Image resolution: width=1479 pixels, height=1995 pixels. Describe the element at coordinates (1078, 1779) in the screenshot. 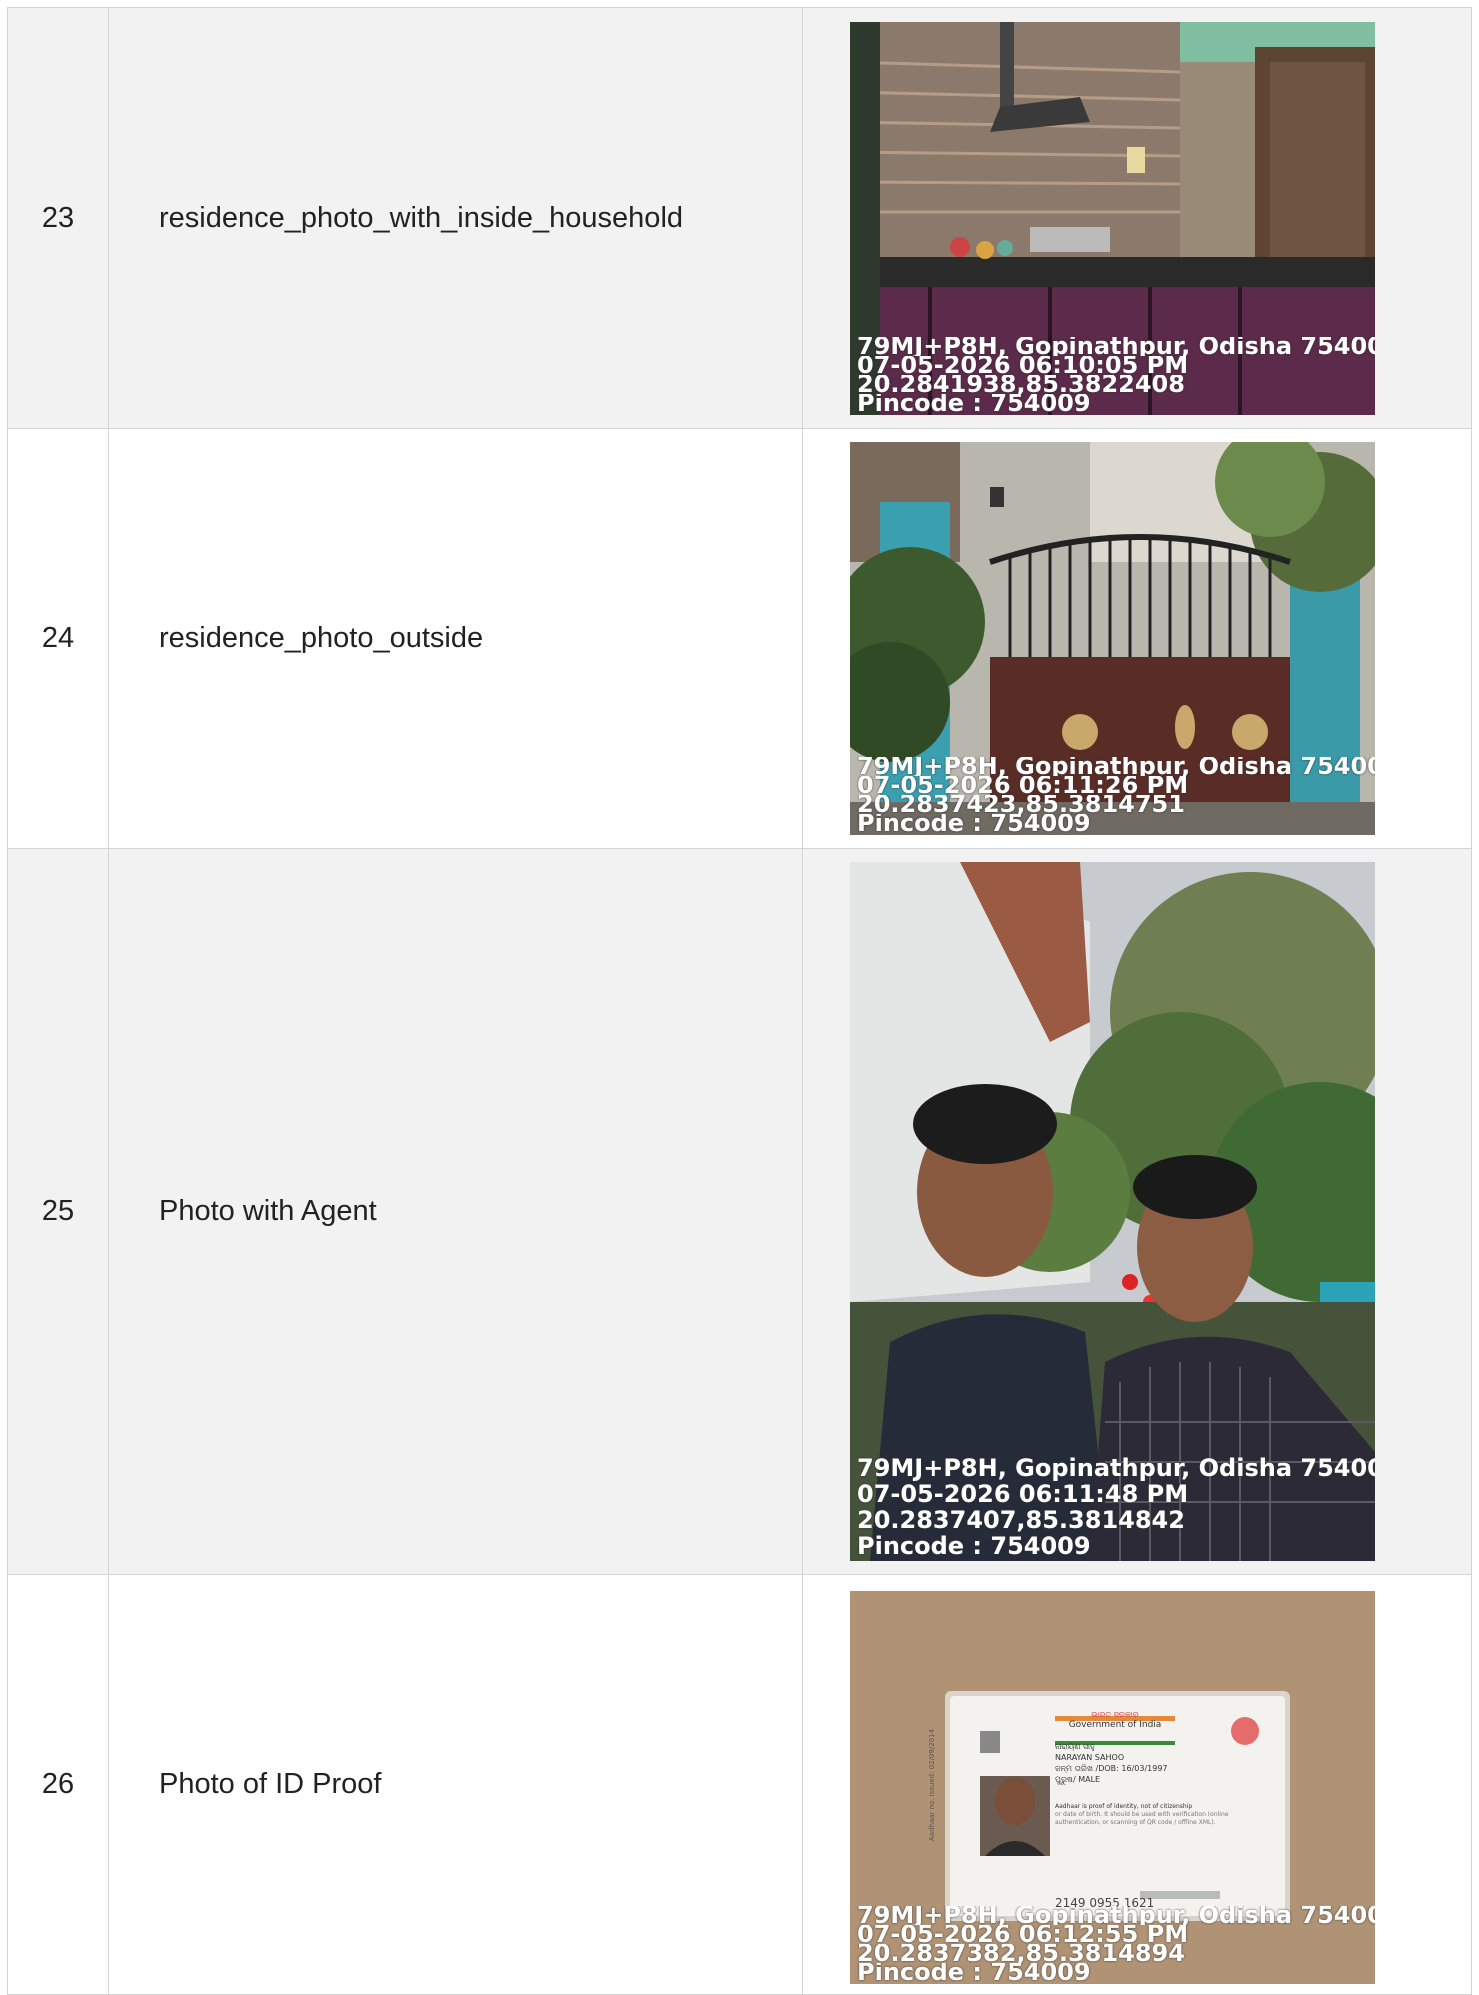

I see `id-gender: ପୁରୁଷ/ MALE` at that location.